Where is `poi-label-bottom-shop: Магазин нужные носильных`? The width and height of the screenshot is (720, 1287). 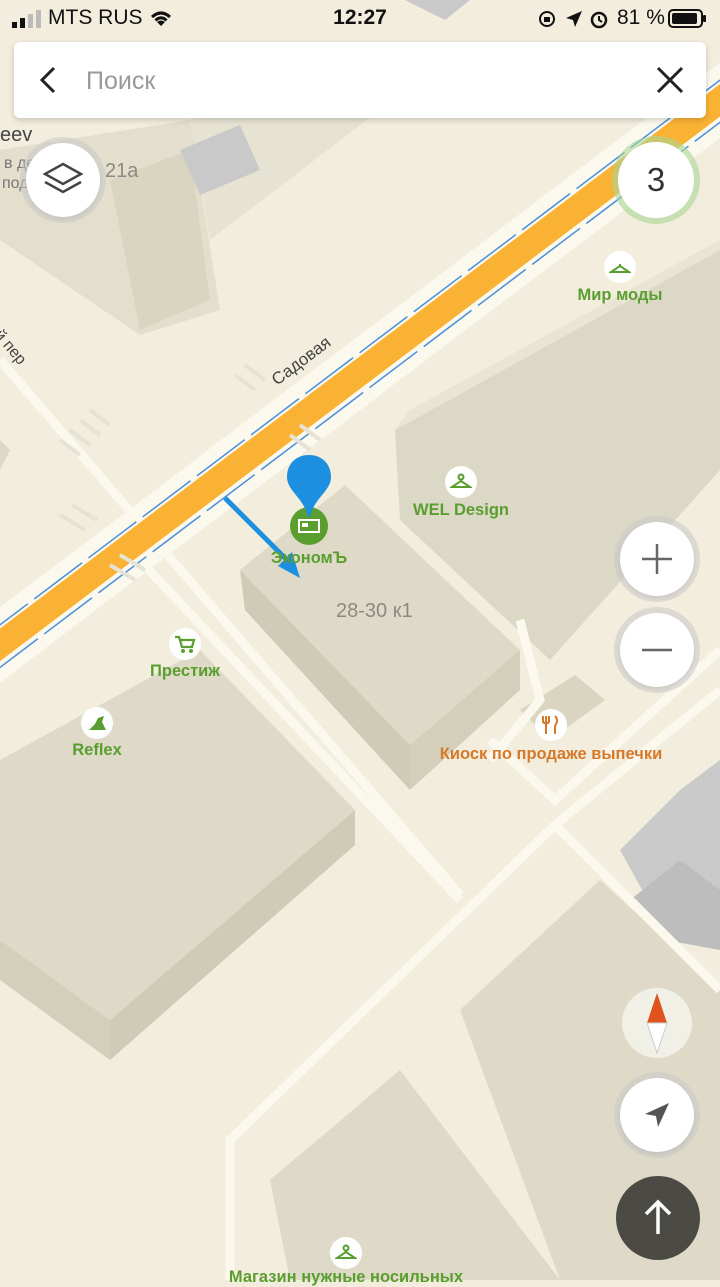
poi-label-bottom-shop: Магазин нужные носильных is located at coordinates (346, 1277).